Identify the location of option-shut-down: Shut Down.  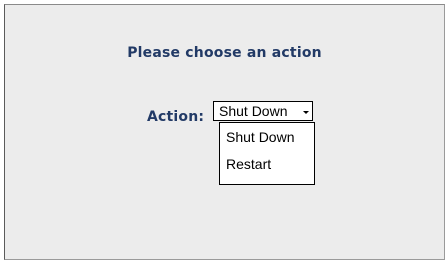
(260, 137).